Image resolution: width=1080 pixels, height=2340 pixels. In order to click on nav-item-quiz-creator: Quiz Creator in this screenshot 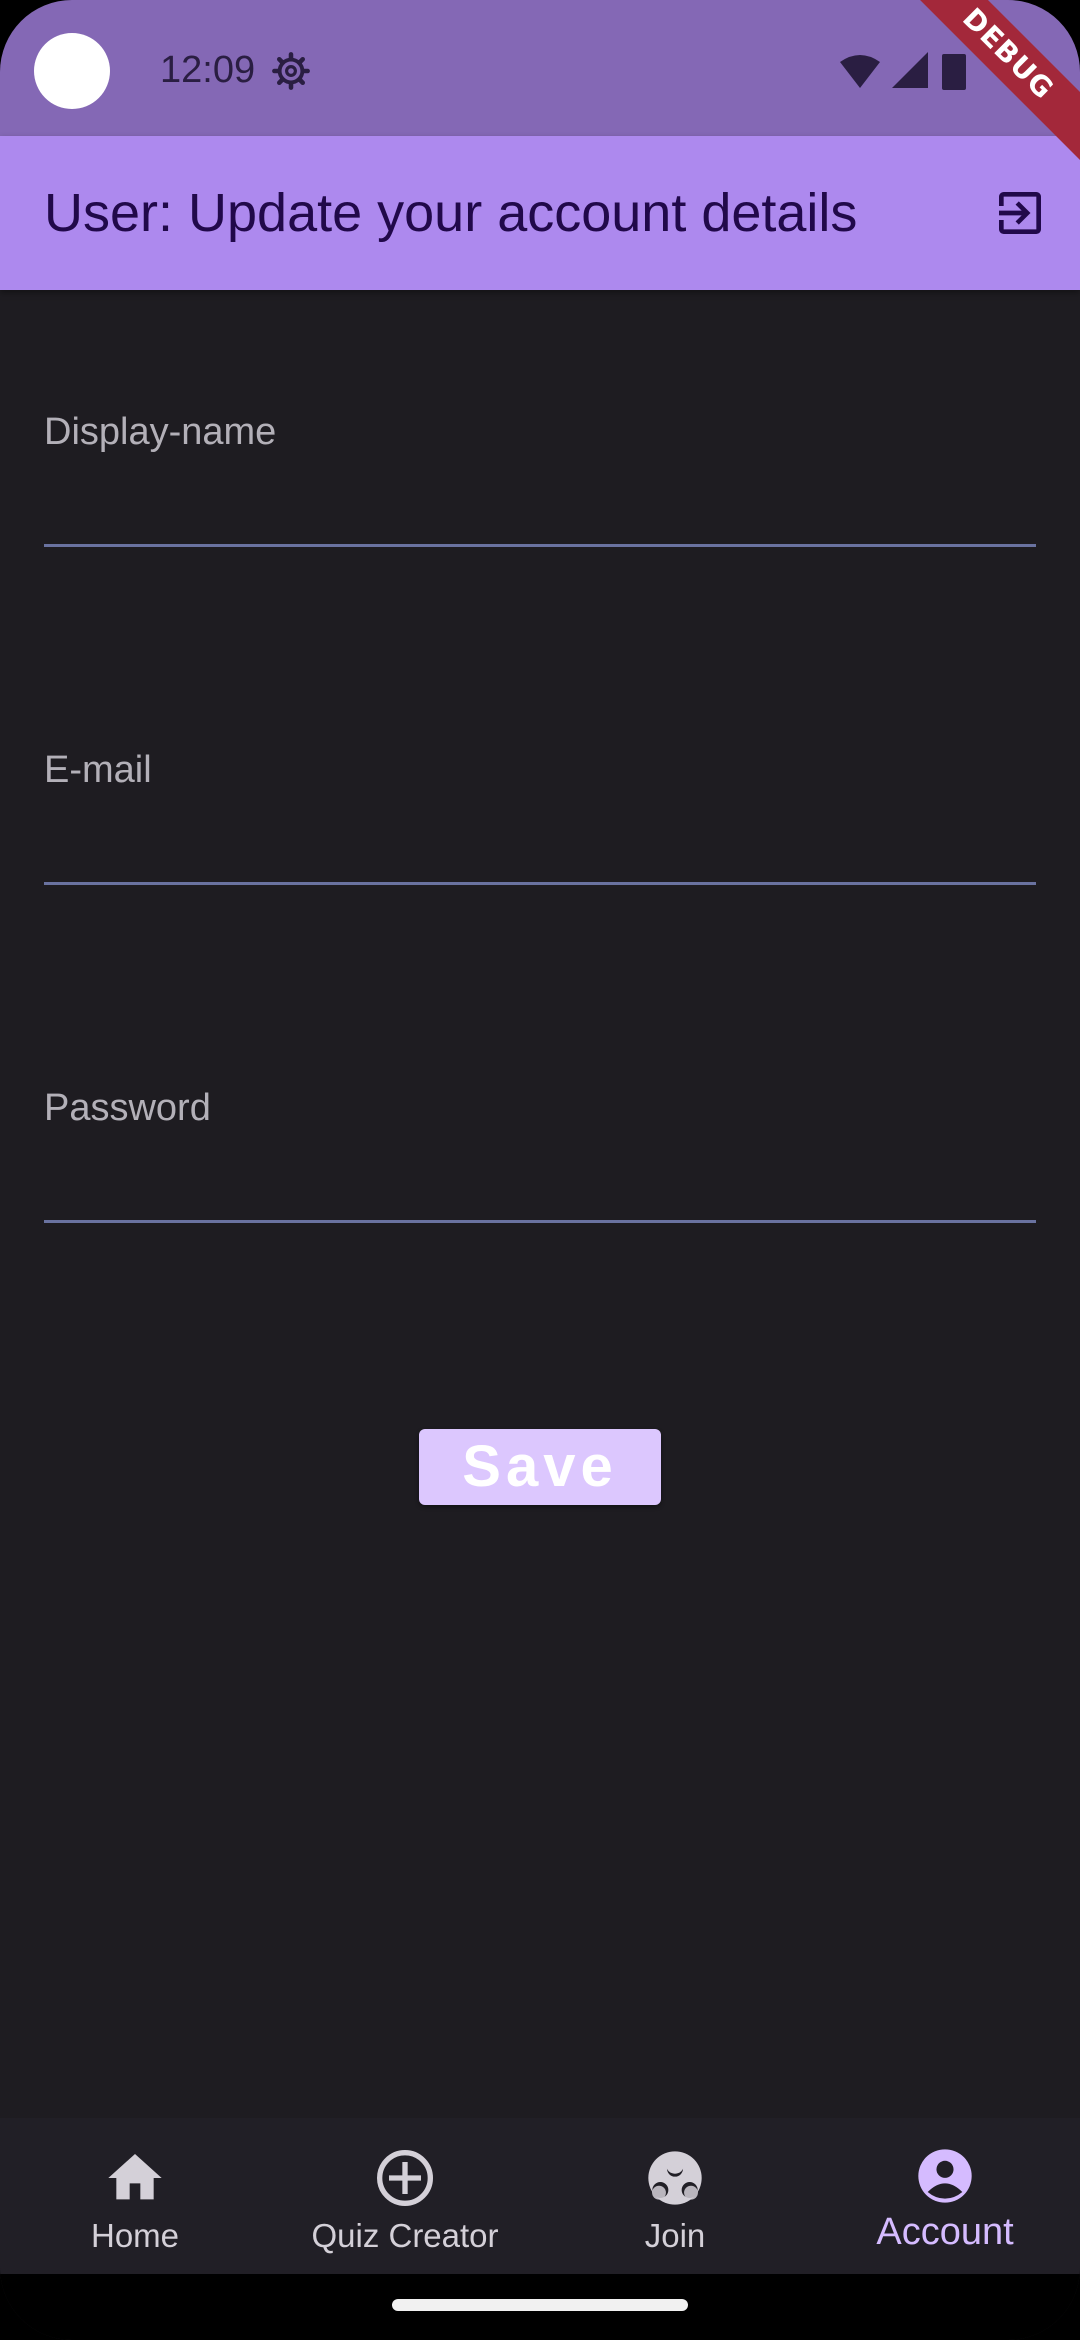, I will do `click(405, 2196)`.